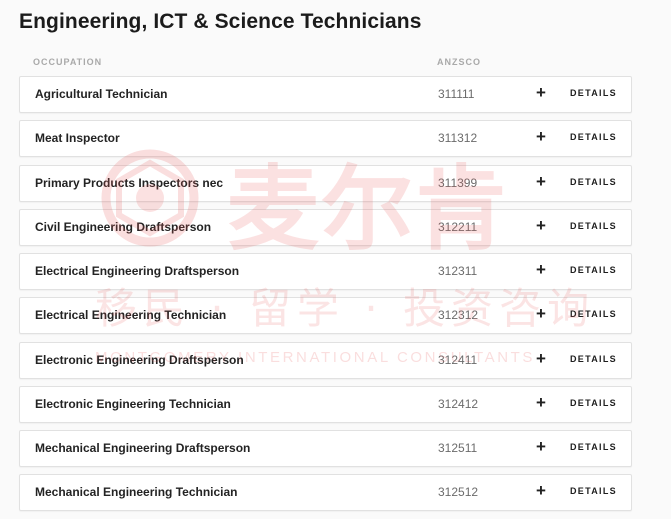  Describe the element at coordinates (101, 94) in the screenshot. I see `occupation-name: Agricultural Technician` at that location.